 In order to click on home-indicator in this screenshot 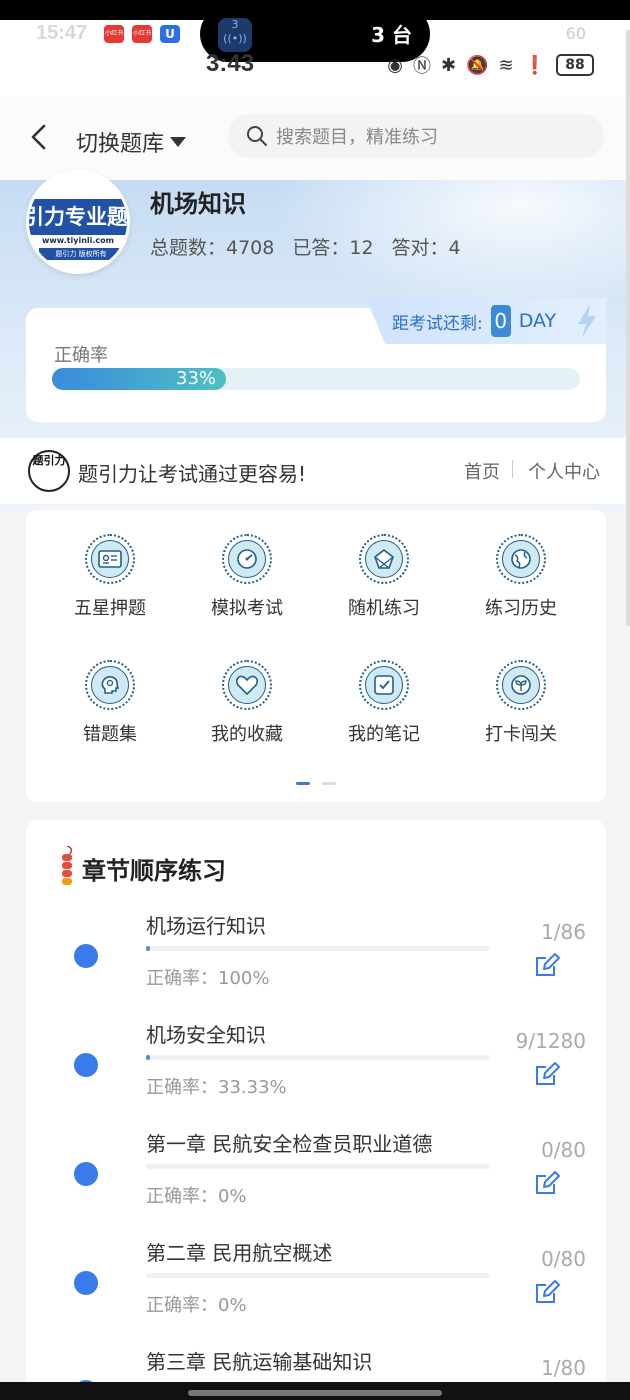, I will do `click(315, 1393)`.